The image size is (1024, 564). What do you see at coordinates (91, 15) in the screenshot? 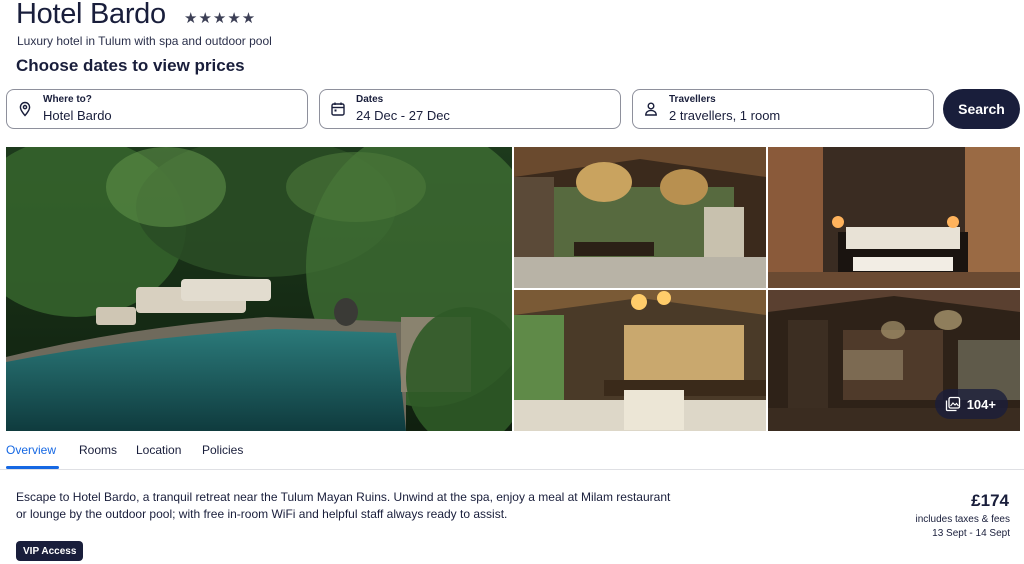
I see `hotel-name: Hotel Bardo` at bounding box center [91, 15].